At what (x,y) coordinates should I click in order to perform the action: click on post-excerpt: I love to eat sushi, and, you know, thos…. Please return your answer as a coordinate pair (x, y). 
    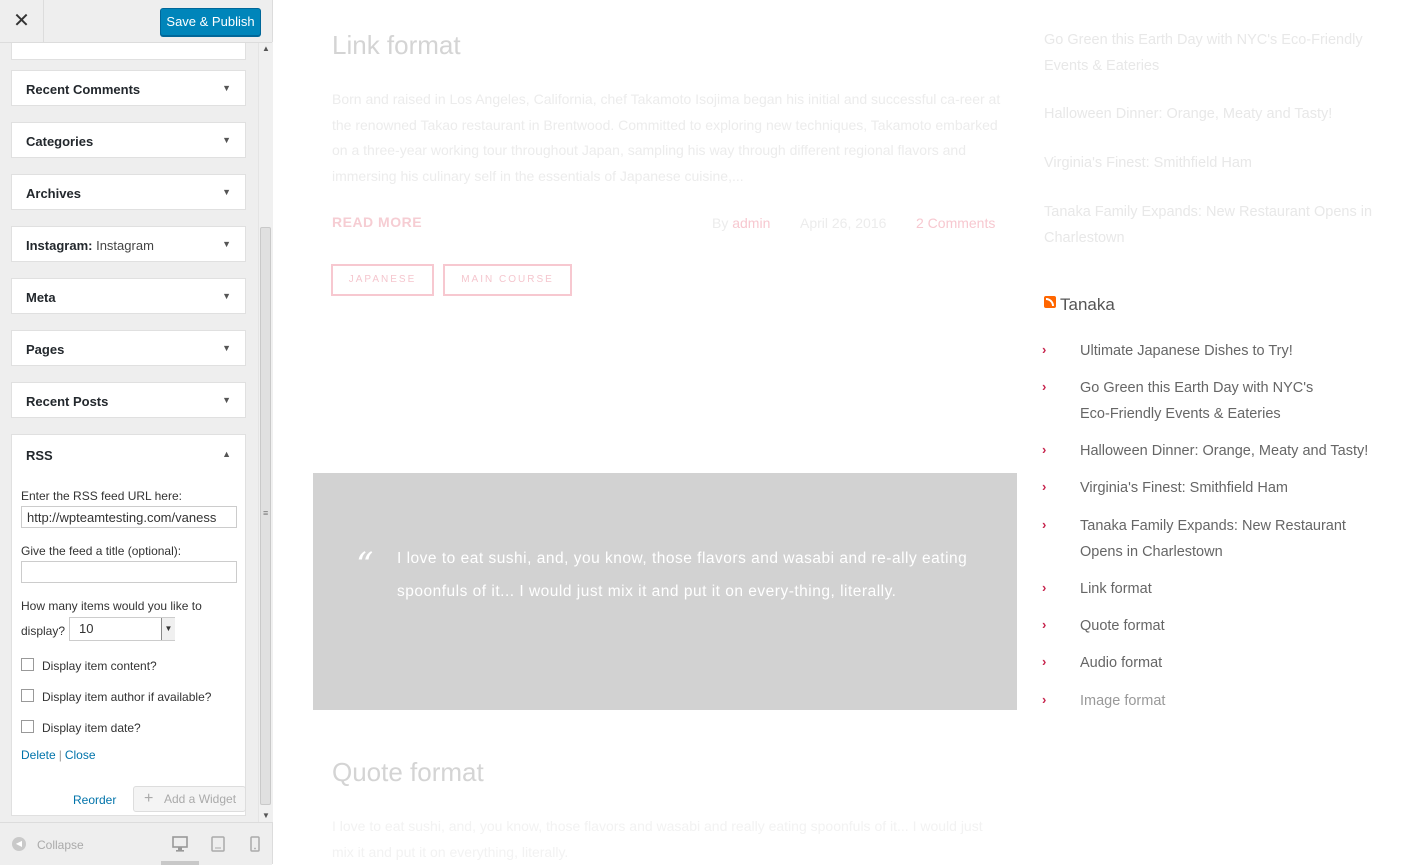
    Looking at the image, I should click on (657, 839).